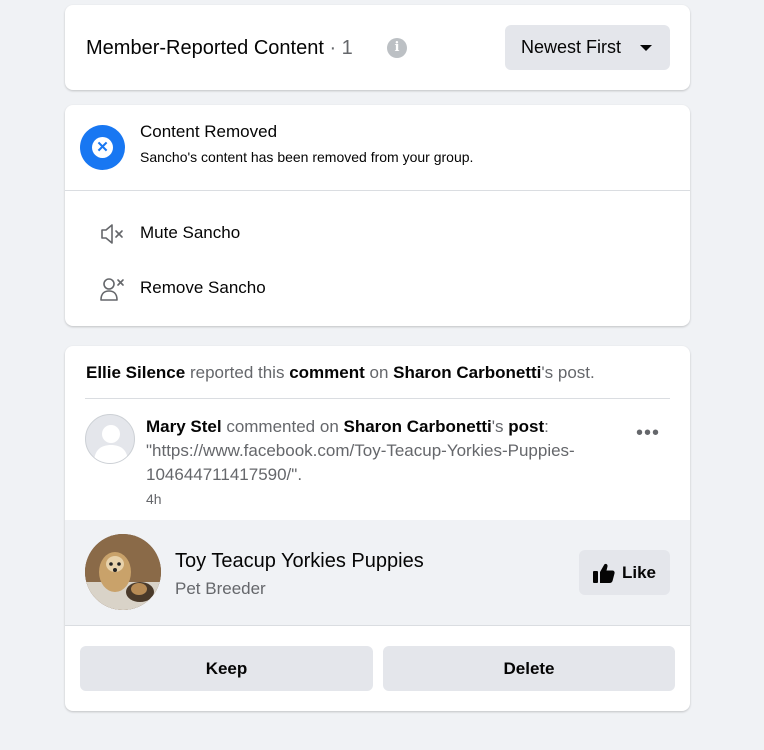 The width and height of the screenshot is (764, 750). I want to click on avatar, so click(110, 439).